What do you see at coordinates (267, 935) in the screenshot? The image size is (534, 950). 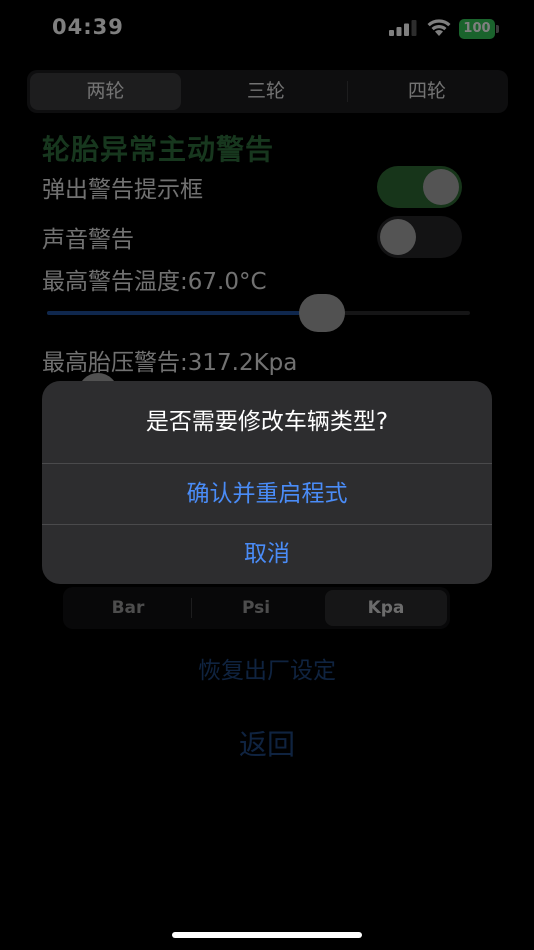 I see `home-indicator` at bounding box center [267, 935].